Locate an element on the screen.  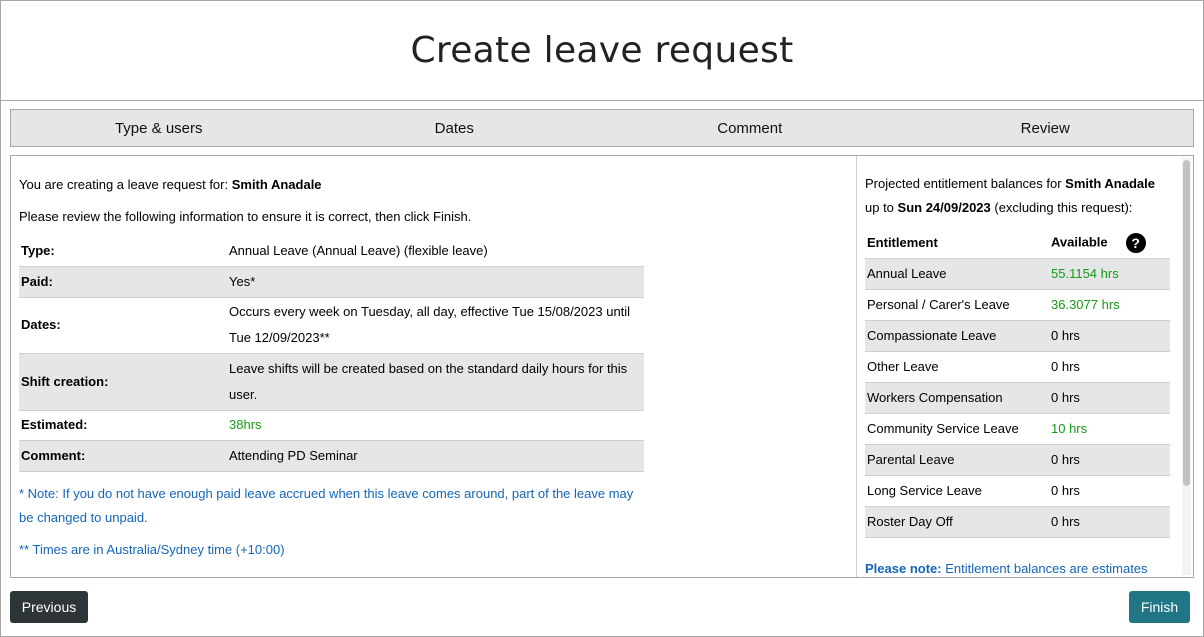
entitlement-row: Parental Leave 0 hrs is located at coordinates (1017, 459).